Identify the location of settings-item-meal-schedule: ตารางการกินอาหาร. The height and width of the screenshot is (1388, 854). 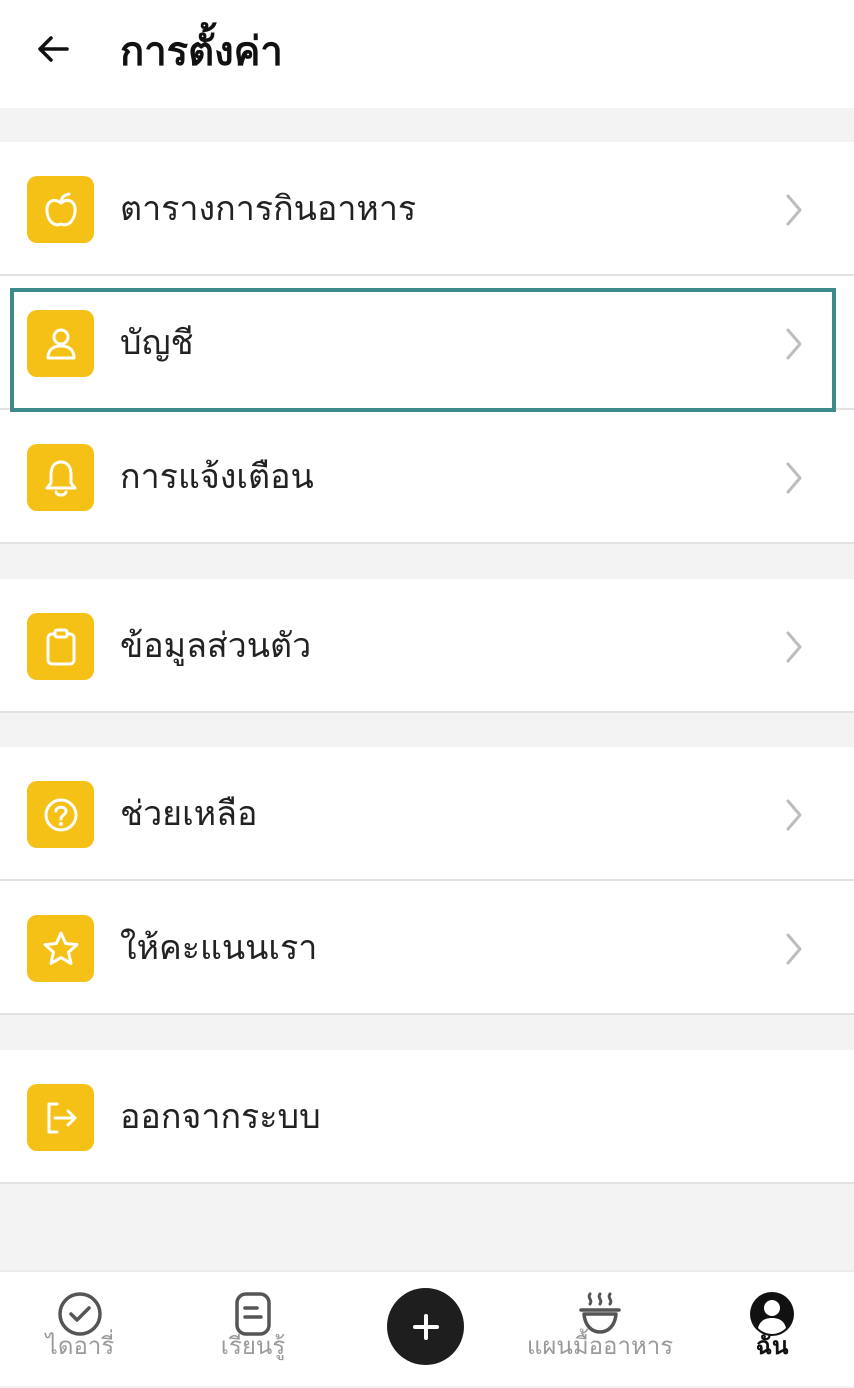
(427, 209).